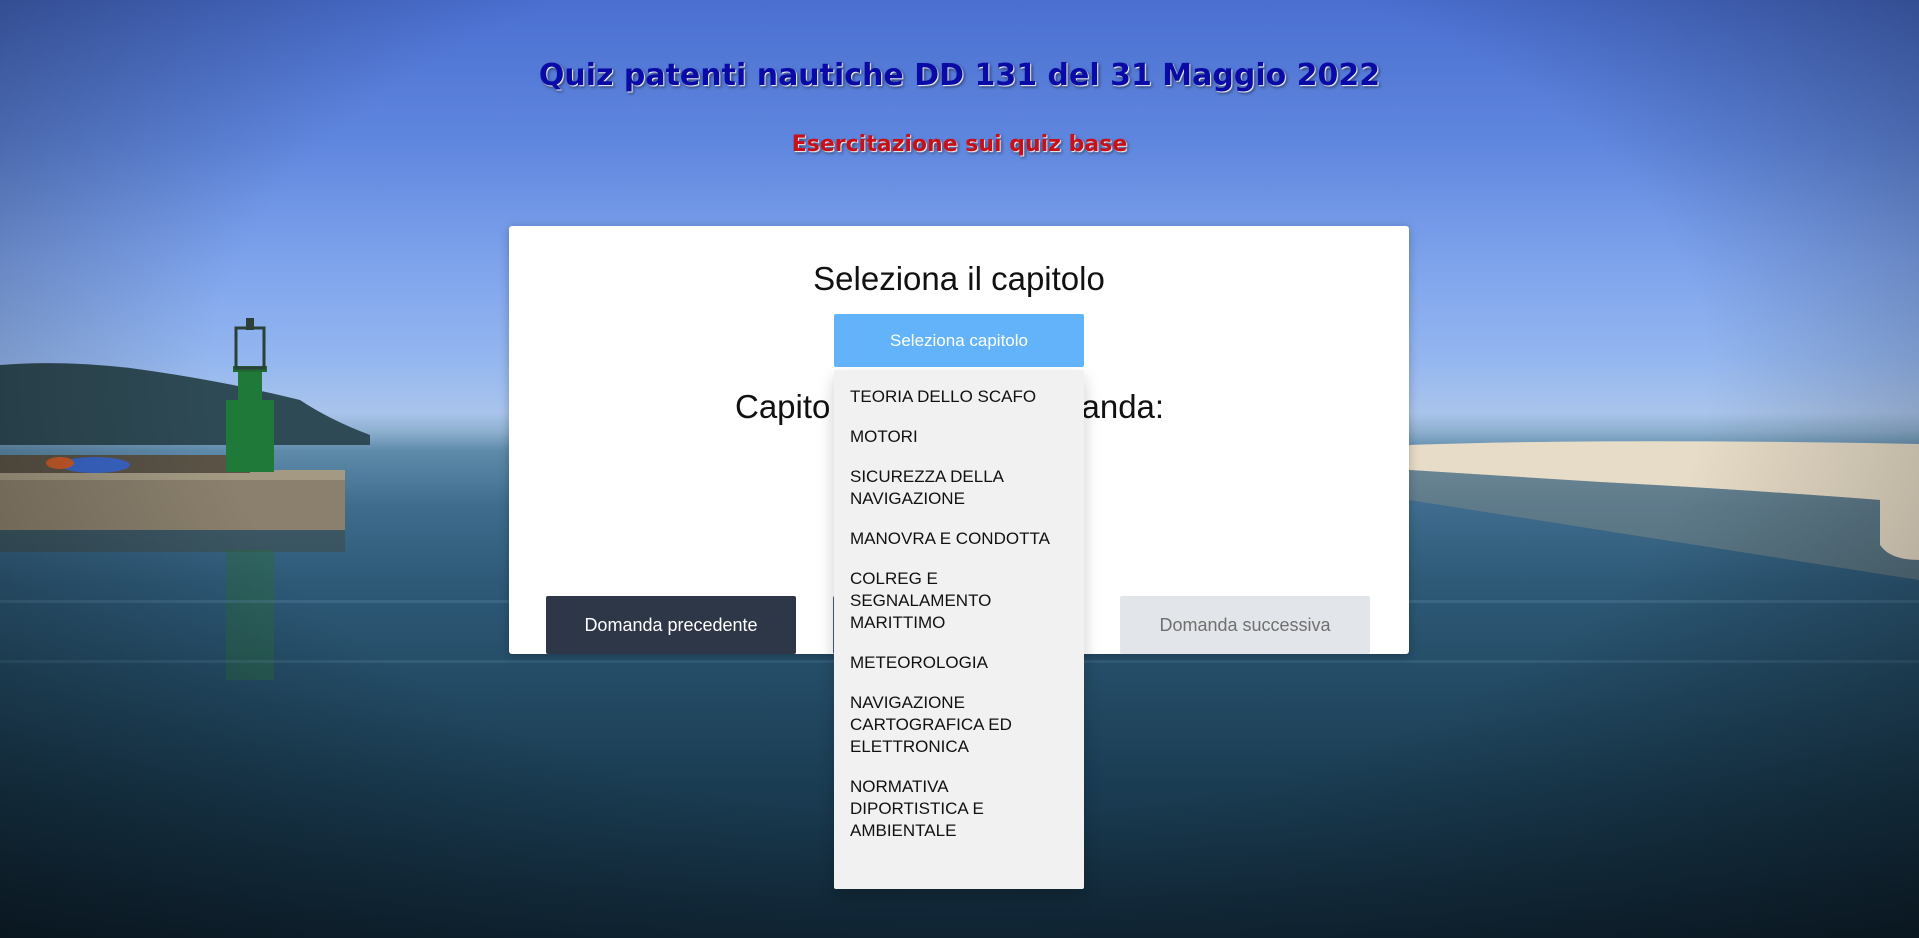 Image resolution: width=1919 pixels, height=938 pixels. Describe the element at coordinates (959, 144) in the screenshot. I see `page-subtitle: Esercitazione sui quiz base` at that location.